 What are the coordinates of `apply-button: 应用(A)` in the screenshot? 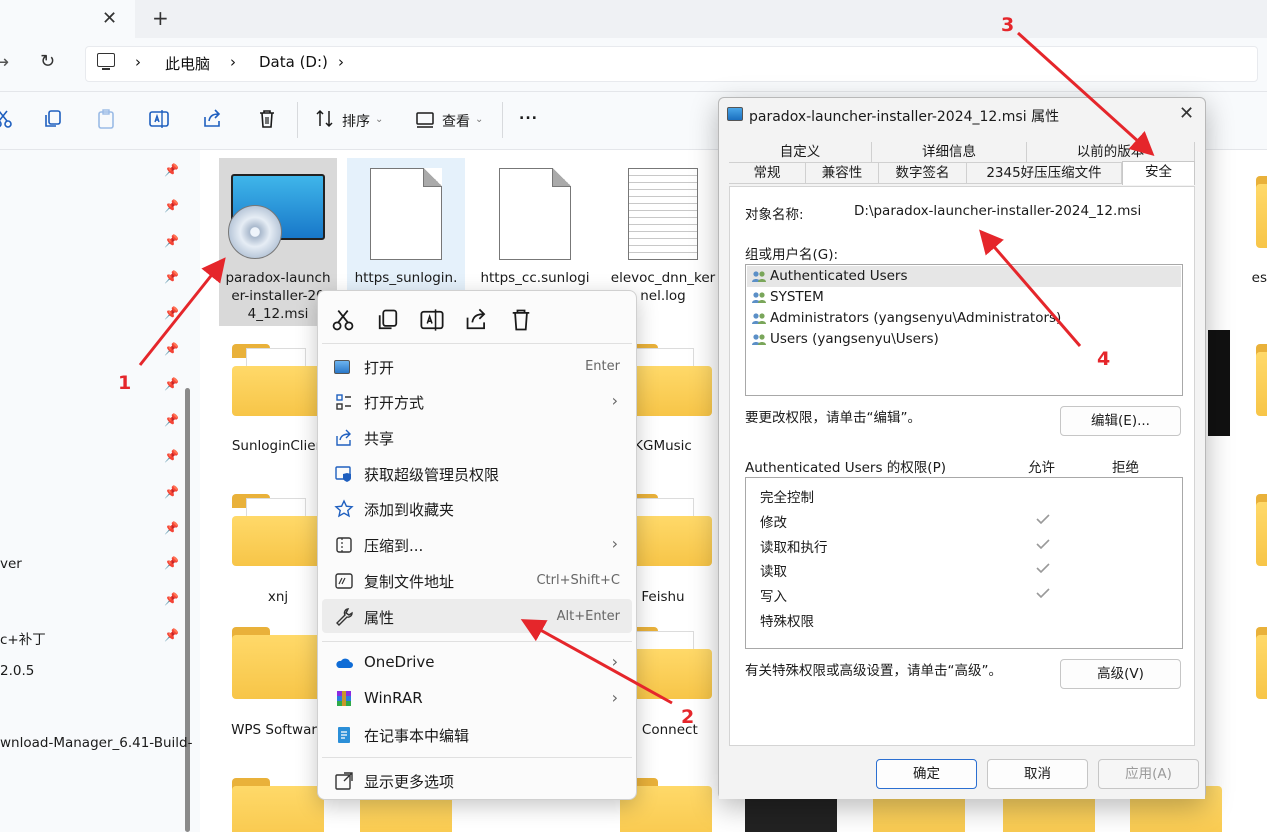 It's located at (1148, 774).